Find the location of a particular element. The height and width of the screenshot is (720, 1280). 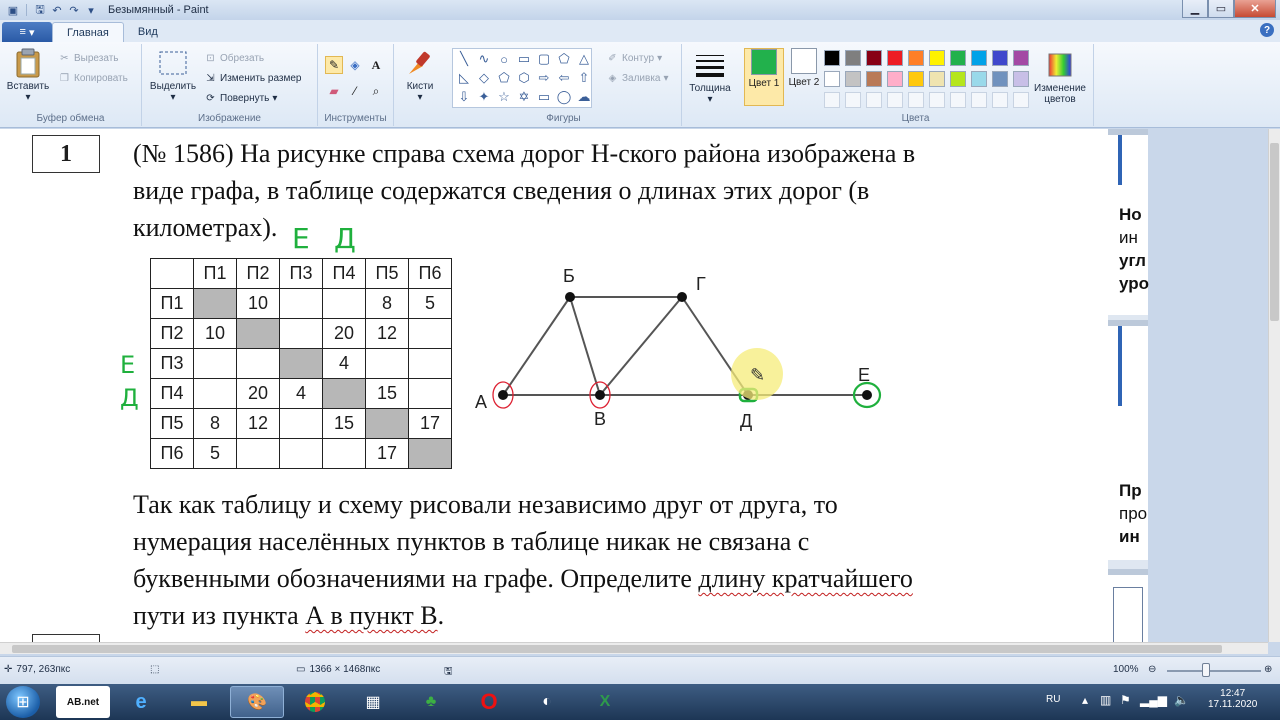

undo-icon: ↶ is located at coordinates (57, 10).